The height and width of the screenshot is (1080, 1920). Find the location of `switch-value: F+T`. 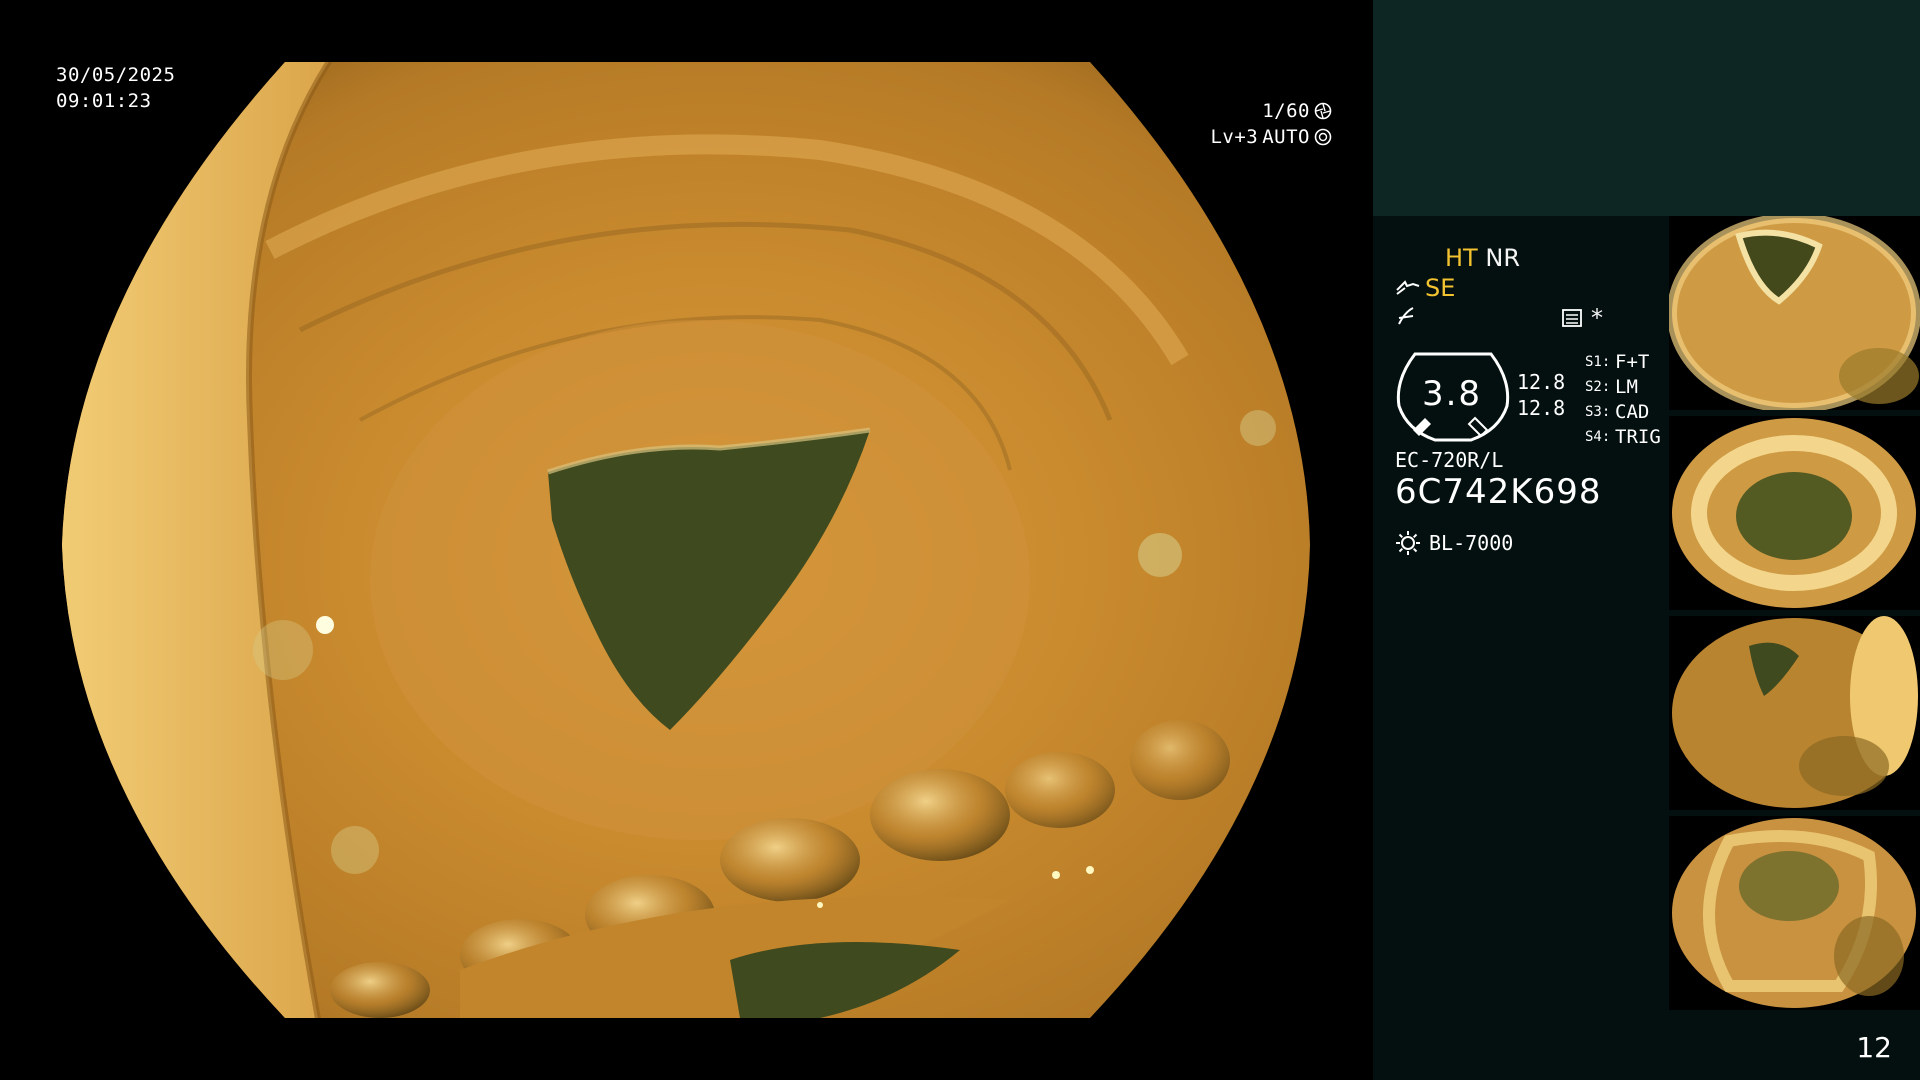

switch-value: F+T is located at coordinates (1632, 362).